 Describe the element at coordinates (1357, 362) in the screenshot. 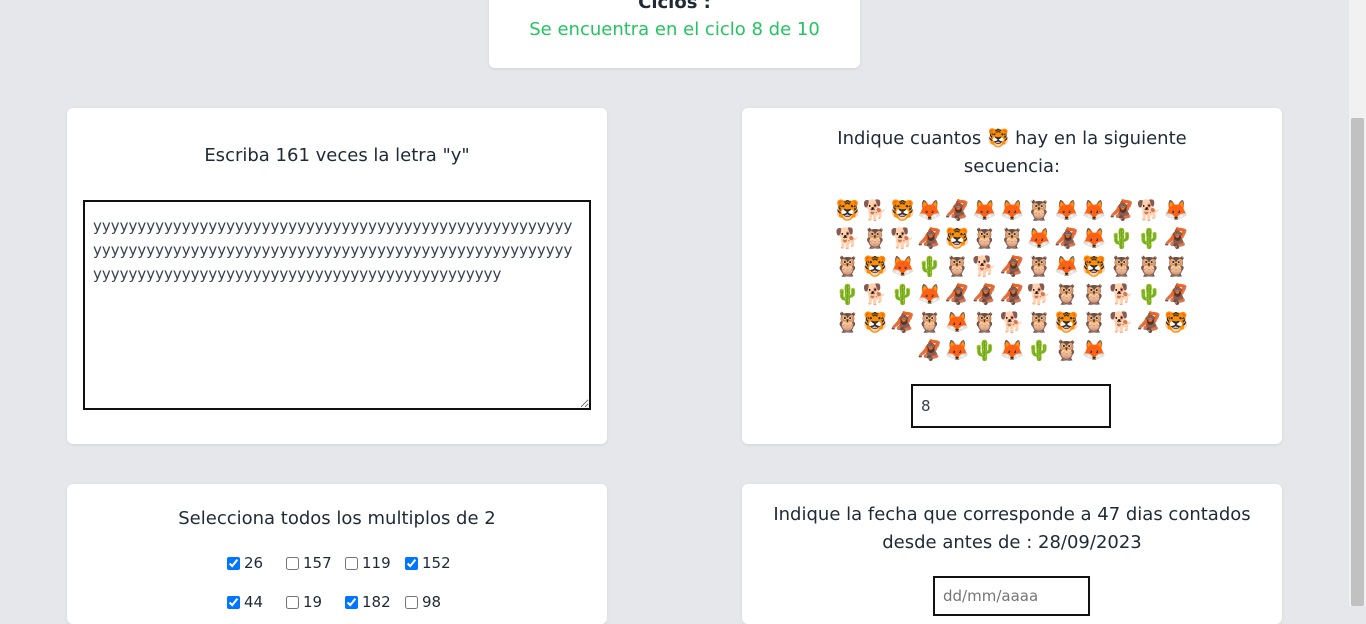

I see `scrollbar-thumb` at that location.